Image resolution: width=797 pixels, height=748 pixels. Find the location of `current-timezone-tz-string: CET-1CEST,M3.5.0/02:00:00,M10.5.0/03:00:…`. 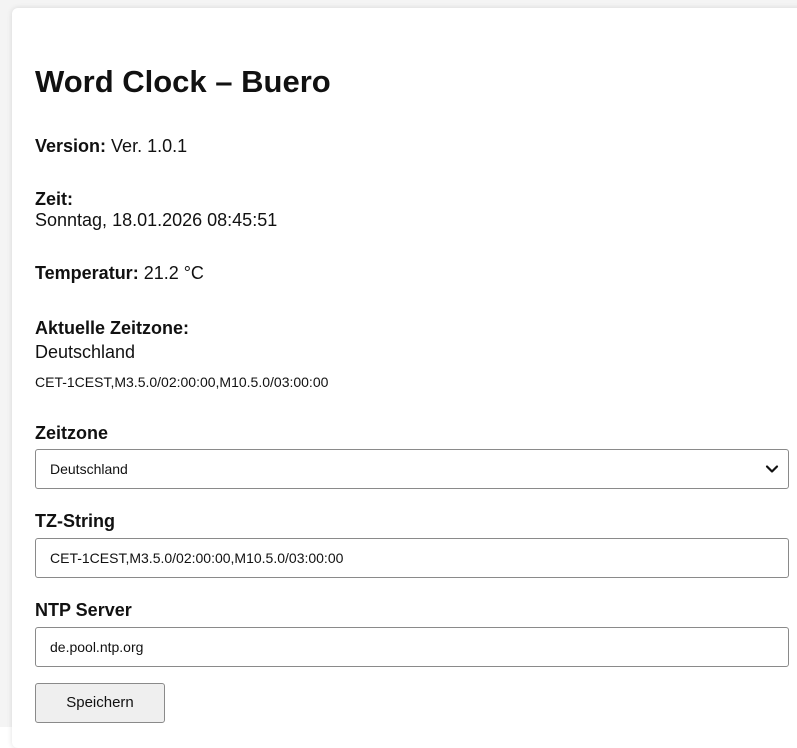

current-timezone-tz-string: CET-1CEST,M3.5.0/02:00:00,M10.5.0/03:00:… is located at coordinates (182, 382).